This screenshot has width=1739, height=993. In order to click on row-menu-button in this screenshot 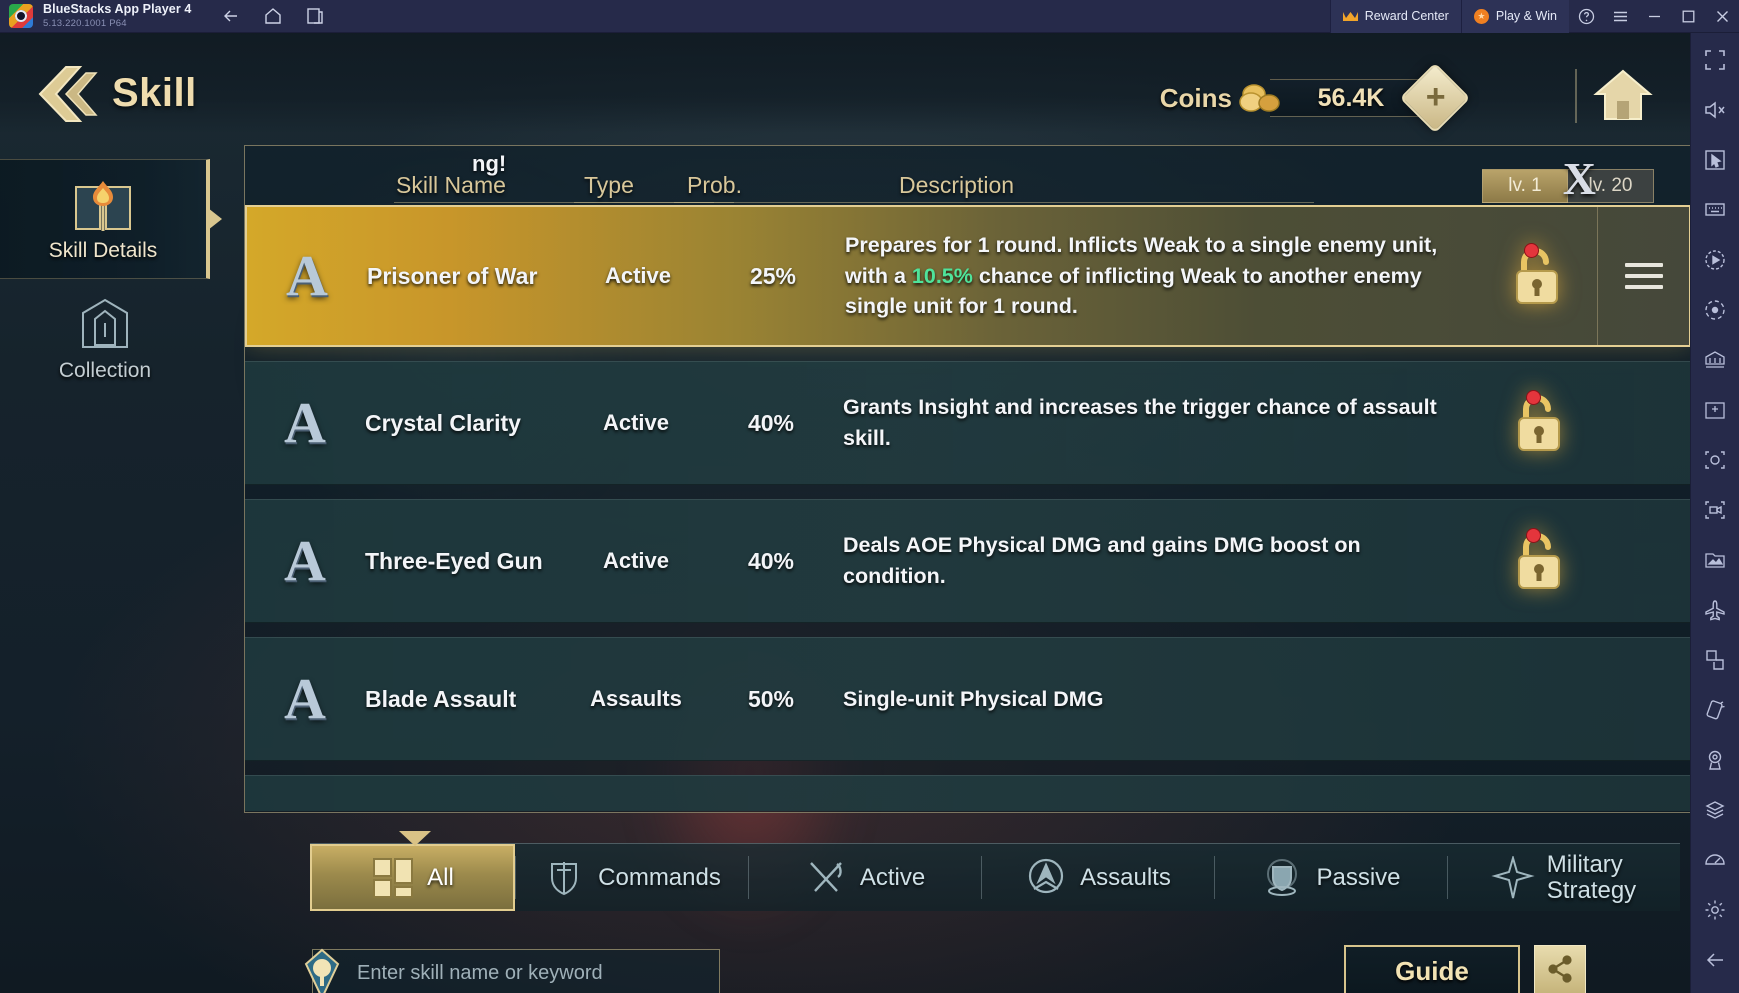, I will do `click(1643, 276)`.